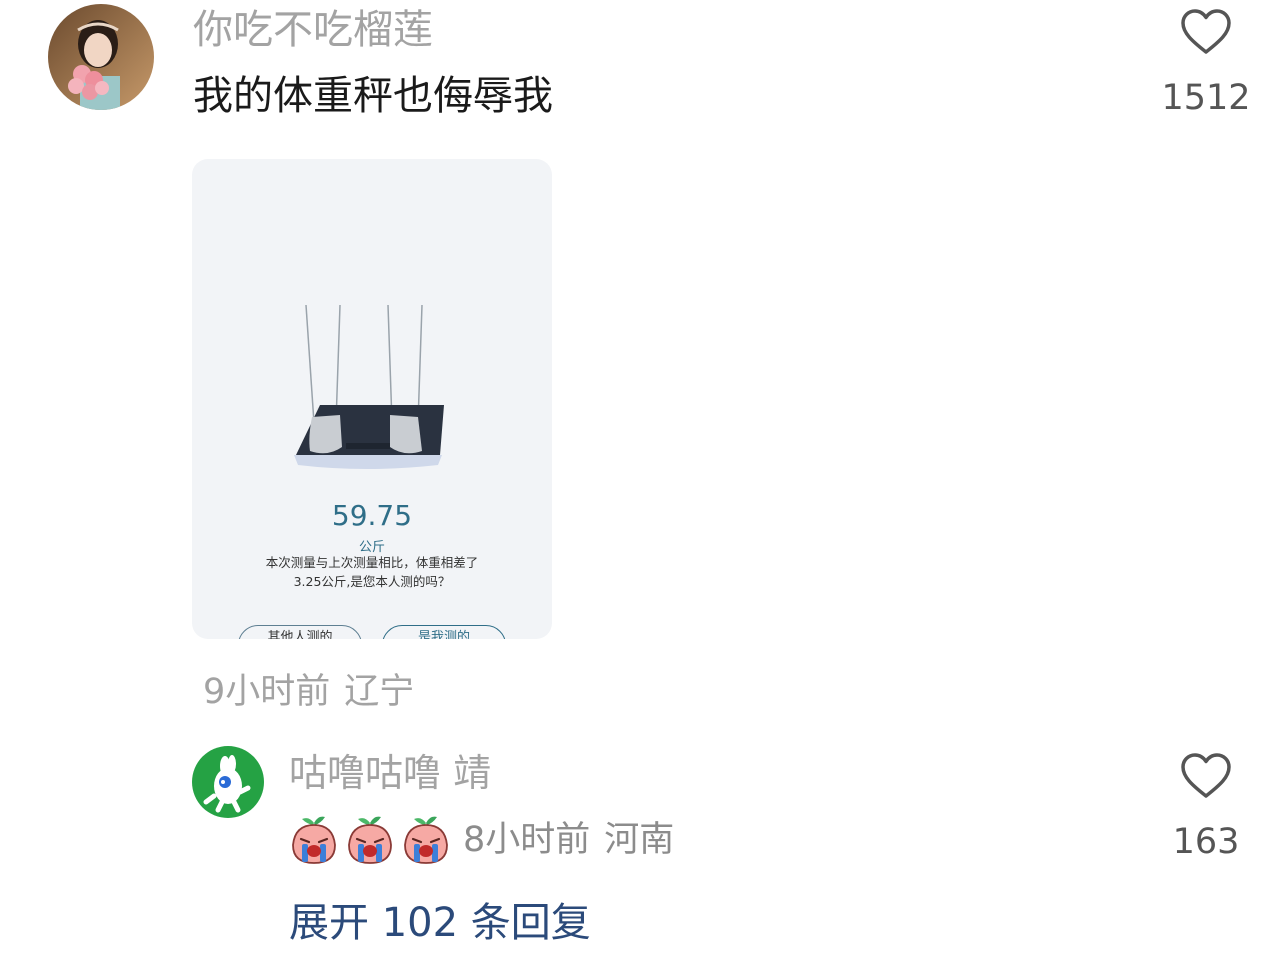 The height and width of the screenshot is (979, 1284). What do you see at coordinates (444, 632) in the screenshot?
I see `it-was-me-button: 是我测的` at bounding box center [444, 632].